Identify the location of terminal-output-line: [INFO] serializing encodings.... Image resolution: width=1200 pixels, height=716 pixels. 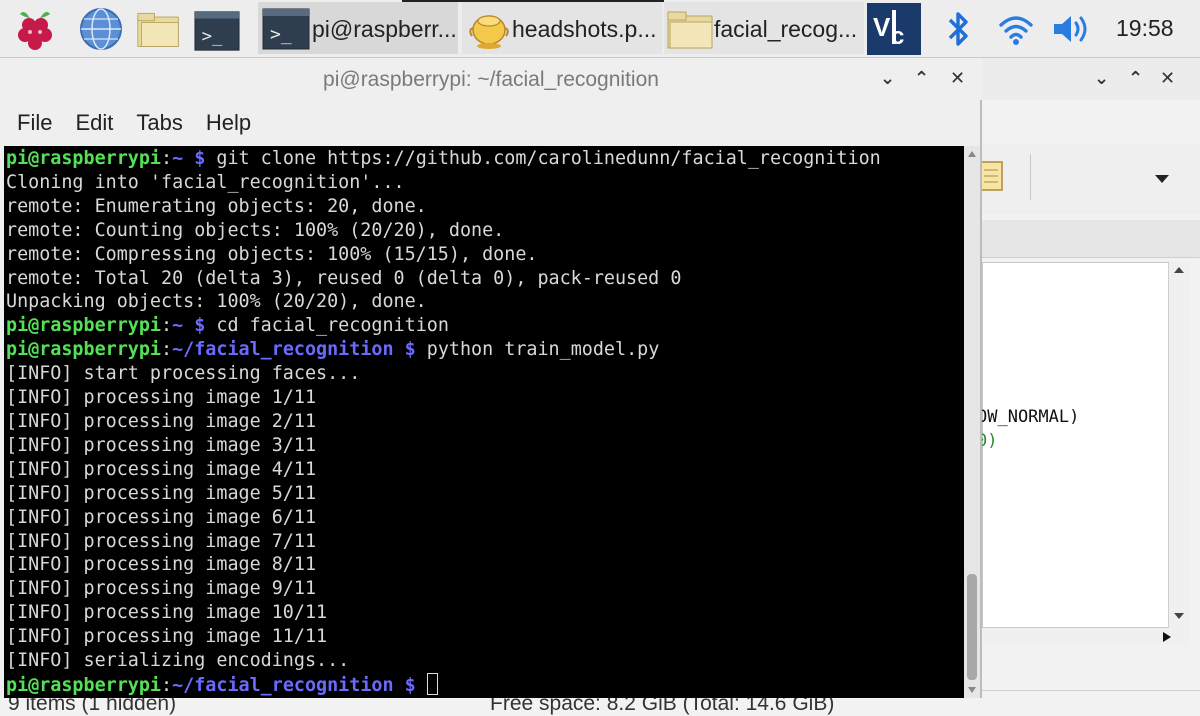
(443, 661).